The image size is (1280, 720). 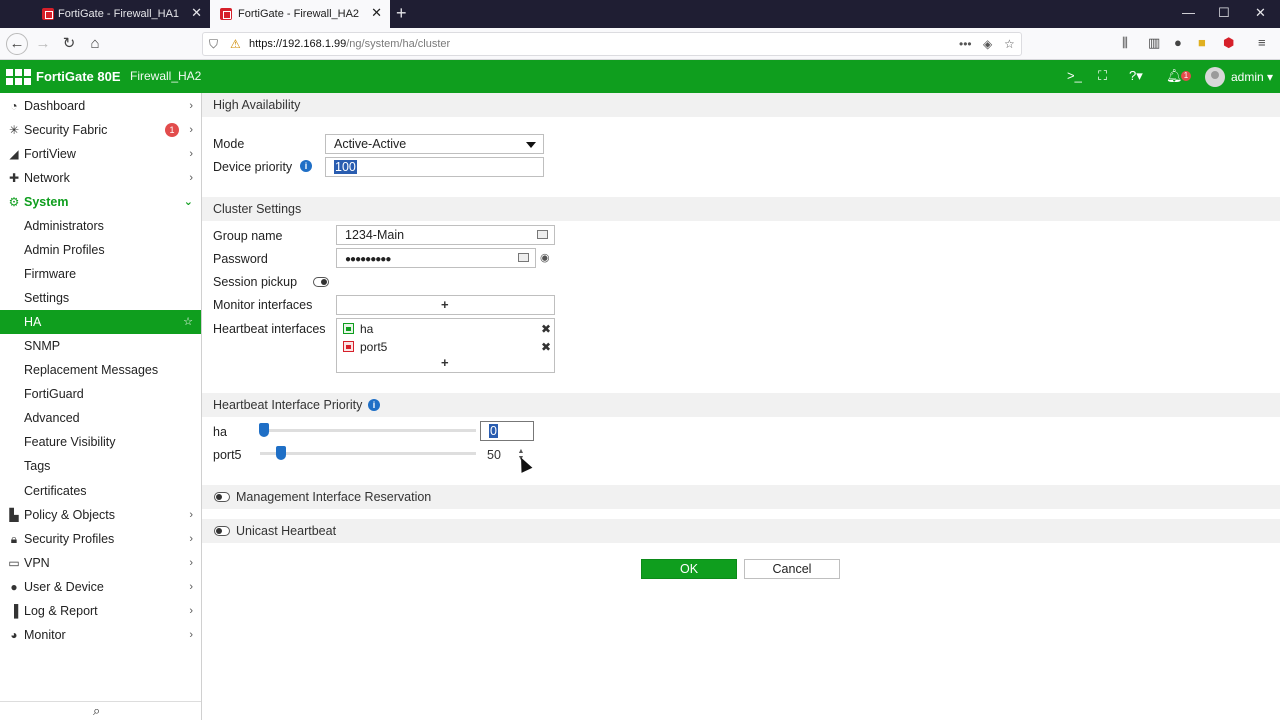 What do you see at coordinates (545, 257) in the screenshot?
I see `eye-icon: ◉` at bounding box center [545, 257].